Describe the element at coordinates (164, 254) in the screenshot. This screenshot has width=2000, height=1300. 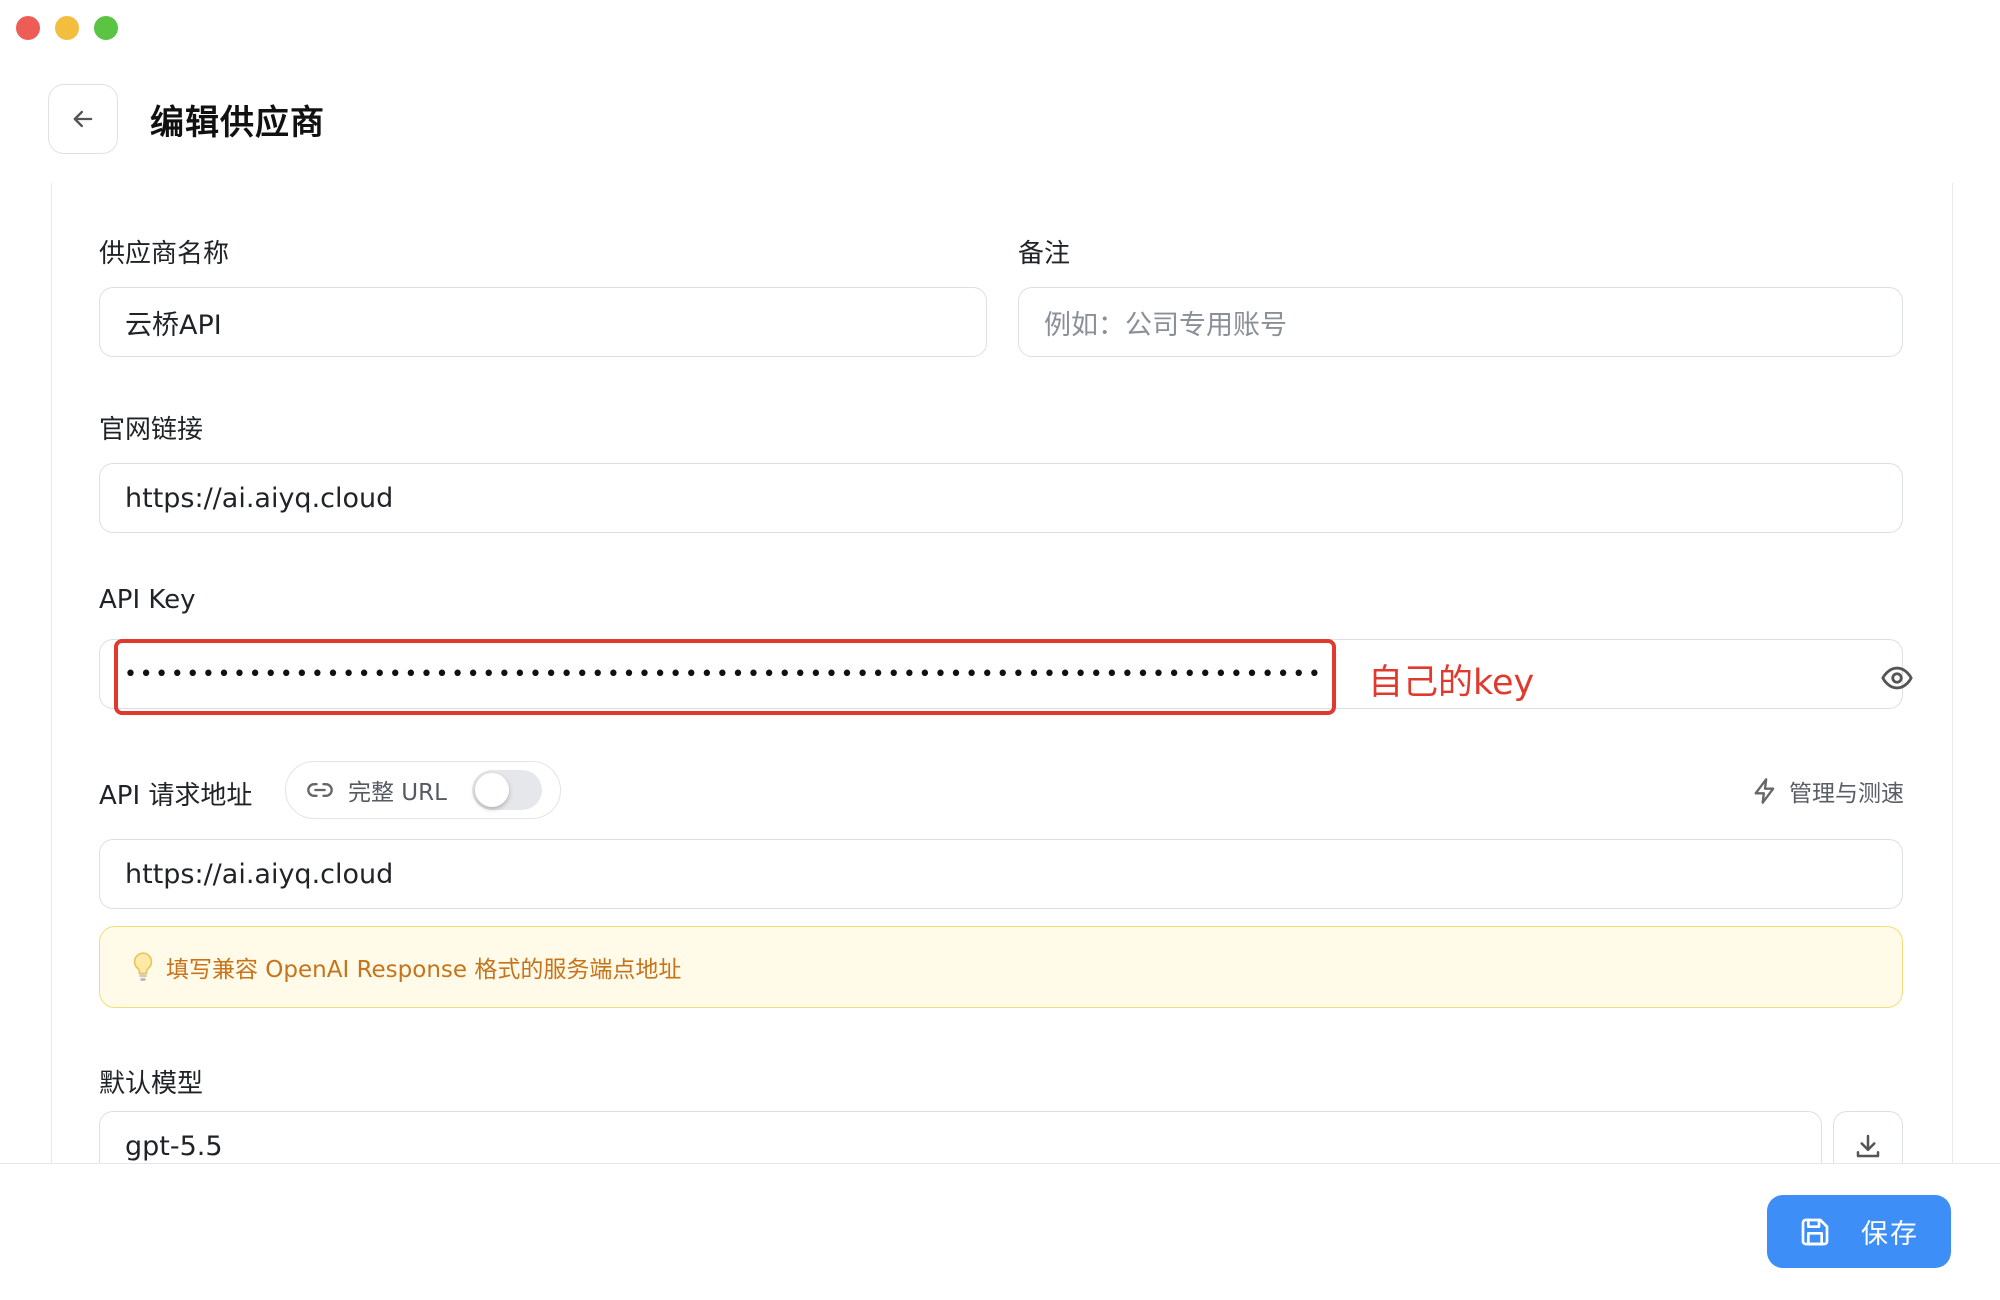
I see `provider-name-label: 供应商名称` at that location.